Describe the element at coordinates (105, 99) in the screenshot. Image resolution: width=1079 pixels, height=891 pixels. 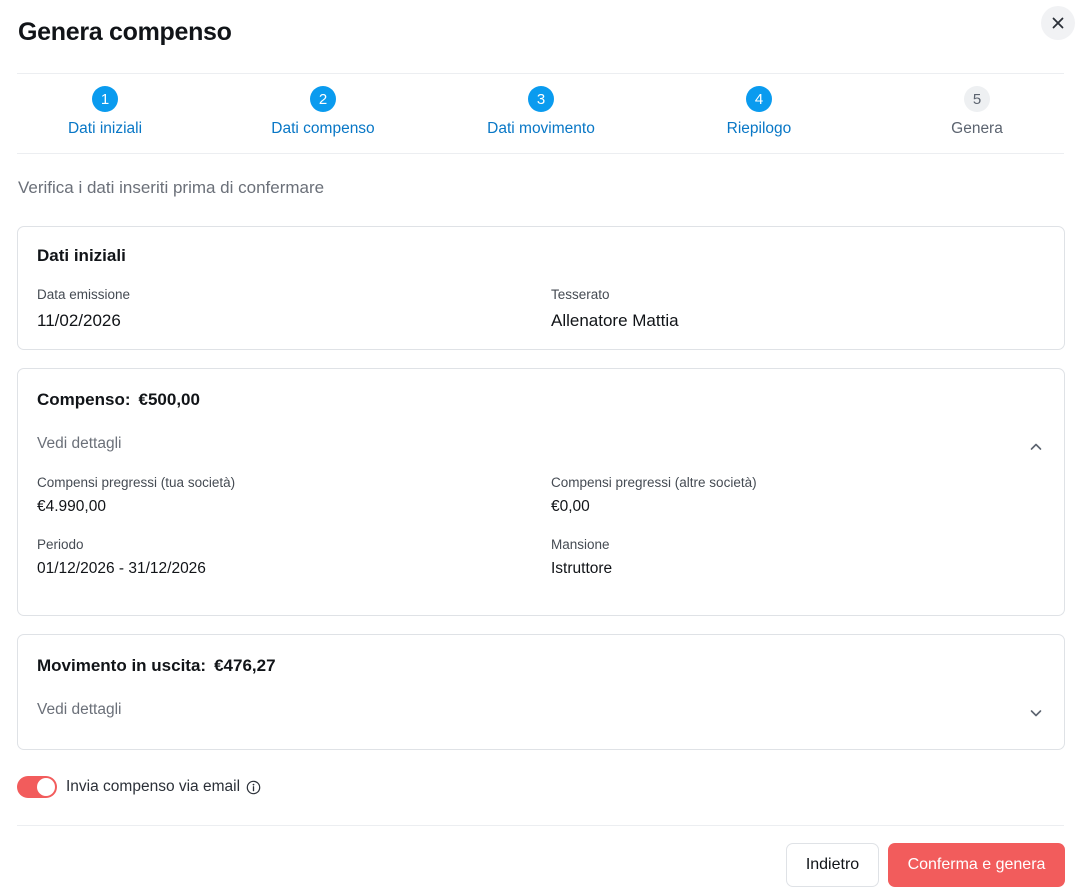
I see `step-number: 1` at that location.